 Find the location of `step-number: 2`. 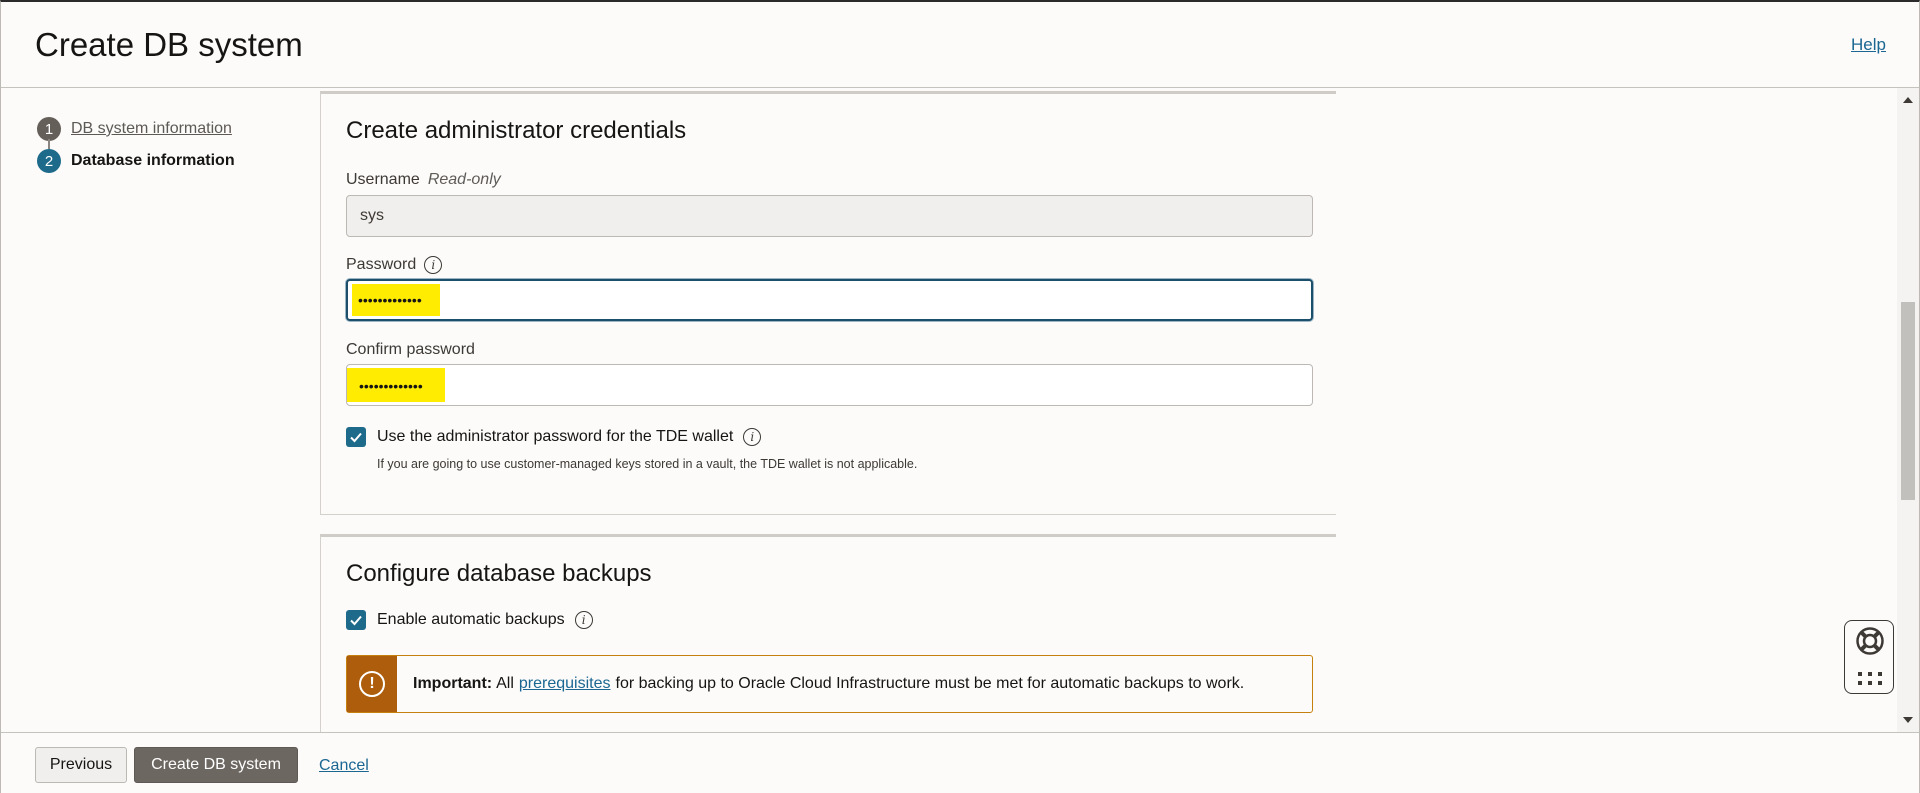

step-number: 2 is located at coordinates (49, 161).